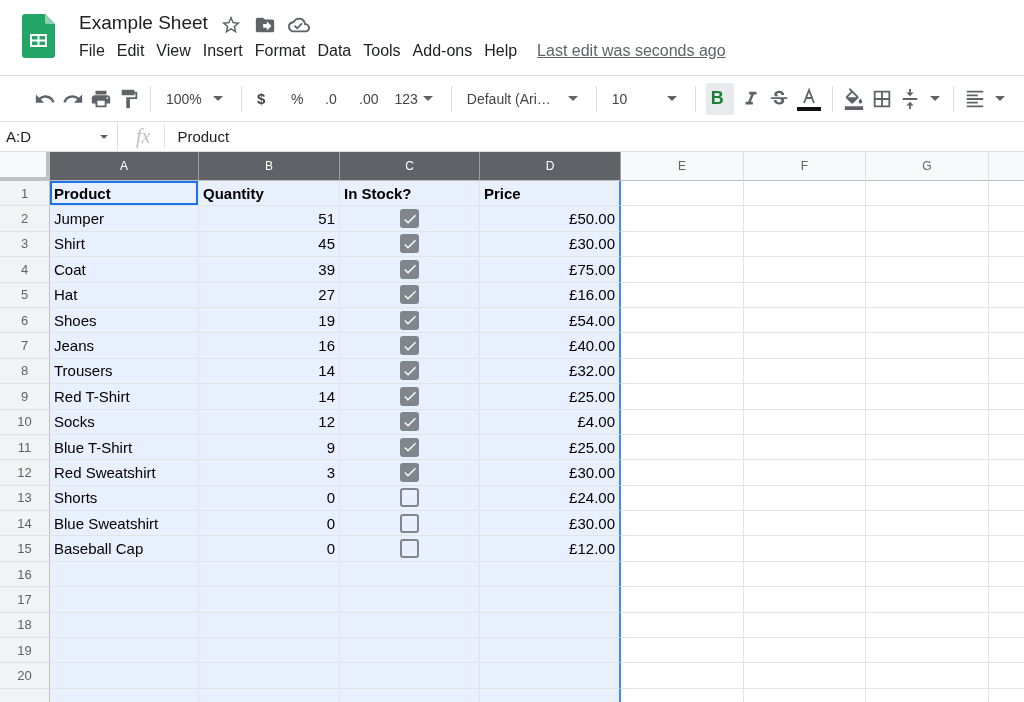  What do you see at coordinates (269, 397) in the screenshot?
I see `table-cell: 14` at bounding box center [269, 397].